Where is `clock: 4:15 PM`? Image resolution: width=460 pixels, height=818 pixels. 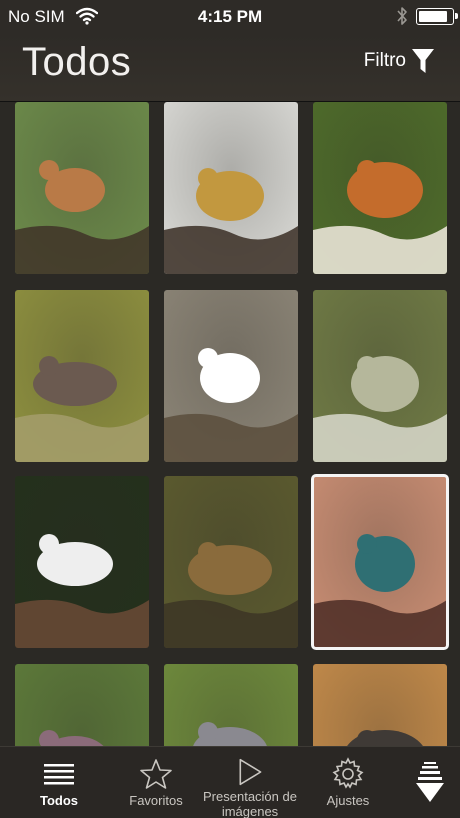
clock: 4:15 PM is located at coordinates (230, 16).